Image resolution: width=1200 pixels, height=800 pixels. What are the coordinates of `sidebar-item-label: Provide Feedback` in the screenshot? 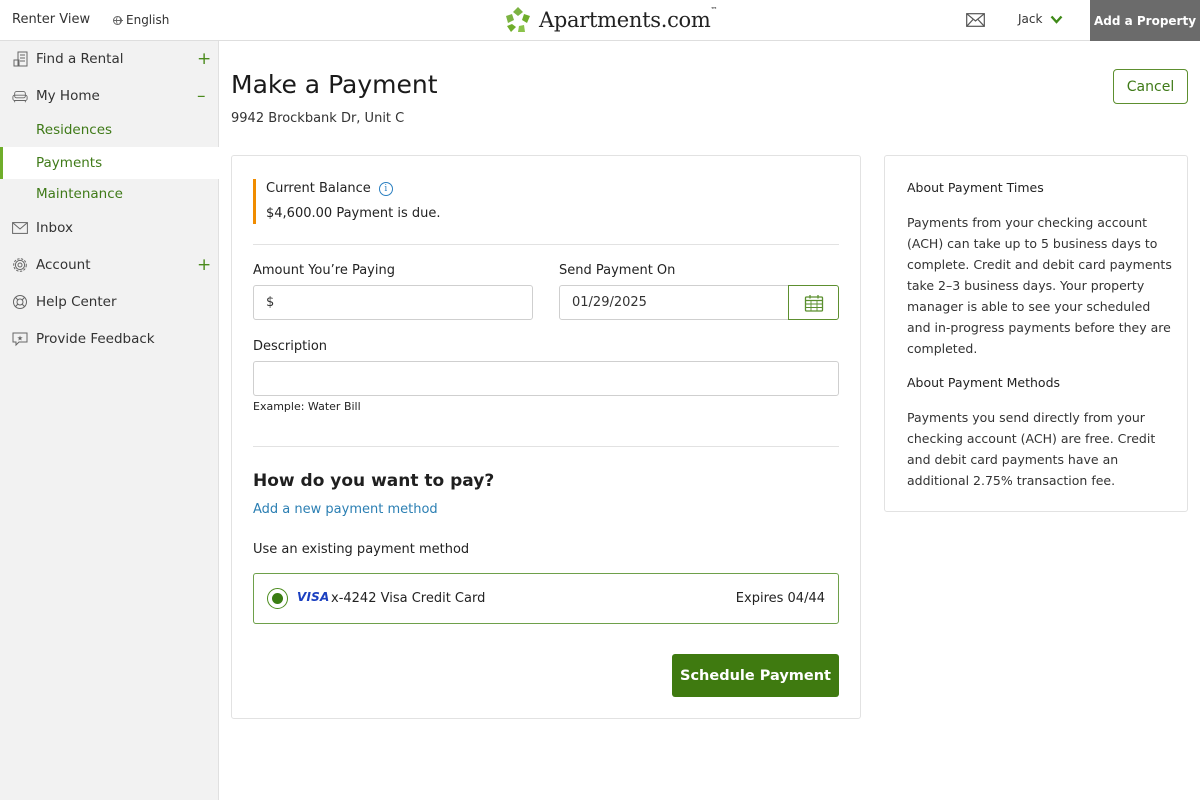 It's located at (95, 339).